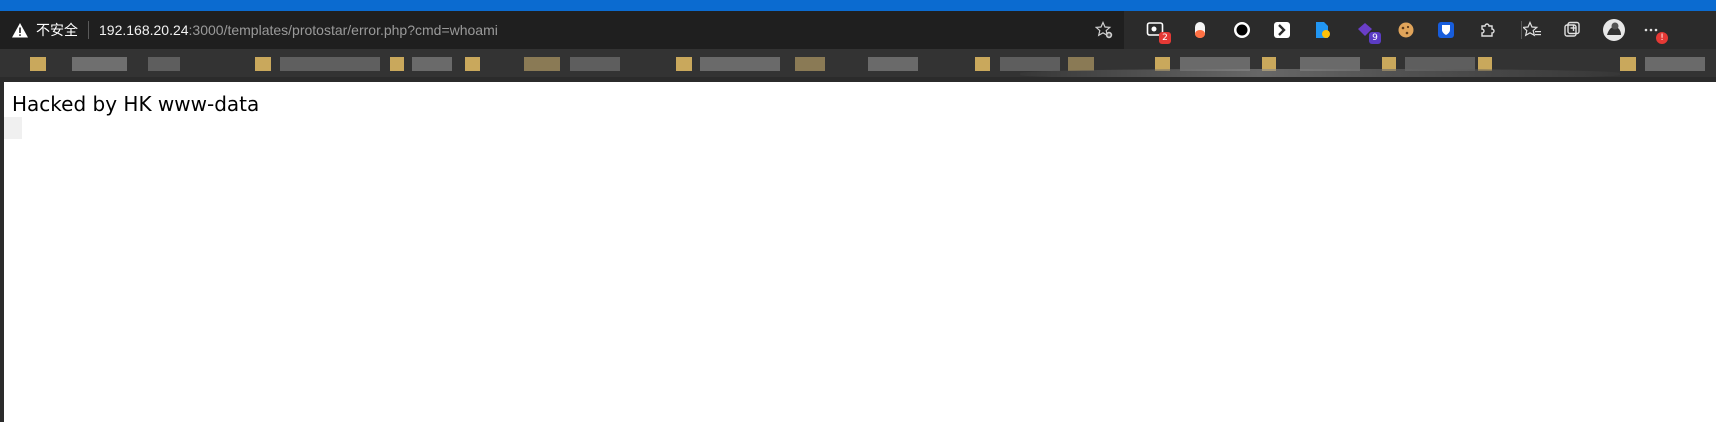 The height and width of the screenshot is (422, 1716). What do you see at coordinates (1662, 38) in the screenshot?
I see `update-alert-badge: !` at bounding box center [1662, 38].